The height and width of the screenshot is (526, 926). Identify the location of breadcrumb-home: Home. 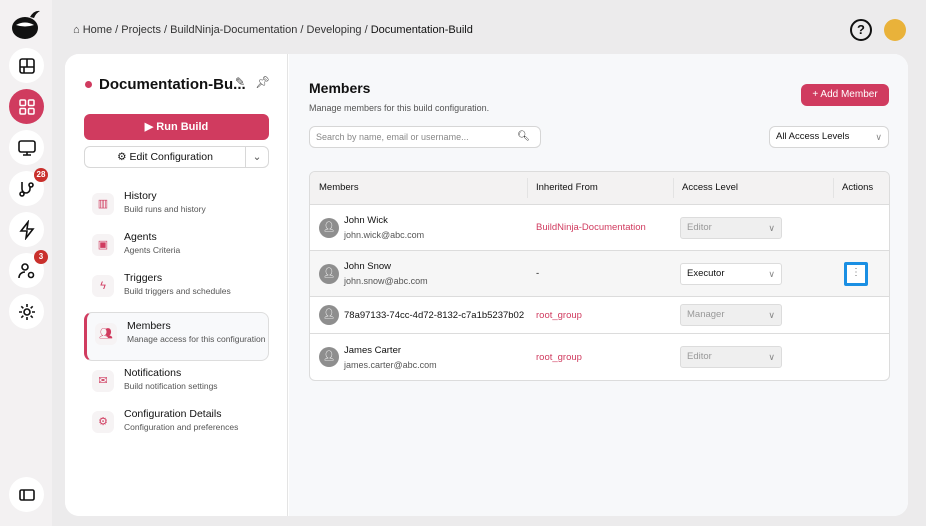
(97, 30).